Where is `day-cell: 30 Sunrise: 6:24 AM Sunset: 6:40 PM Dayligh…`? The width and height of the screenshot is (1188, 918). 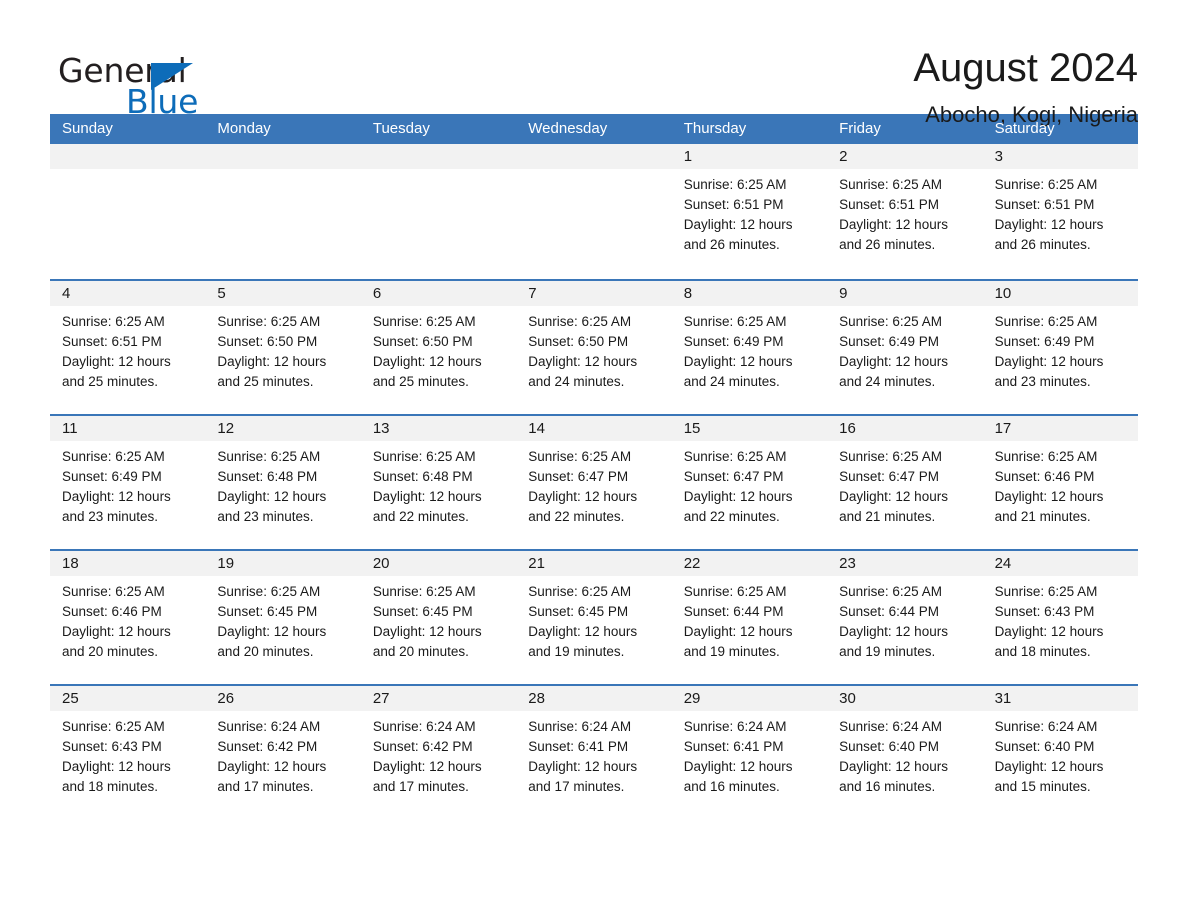 day-cell: 30 Sunrise: 6:24 AM Sunset: 6:40 PM Dayligh… is located at coordinates (905, 752).